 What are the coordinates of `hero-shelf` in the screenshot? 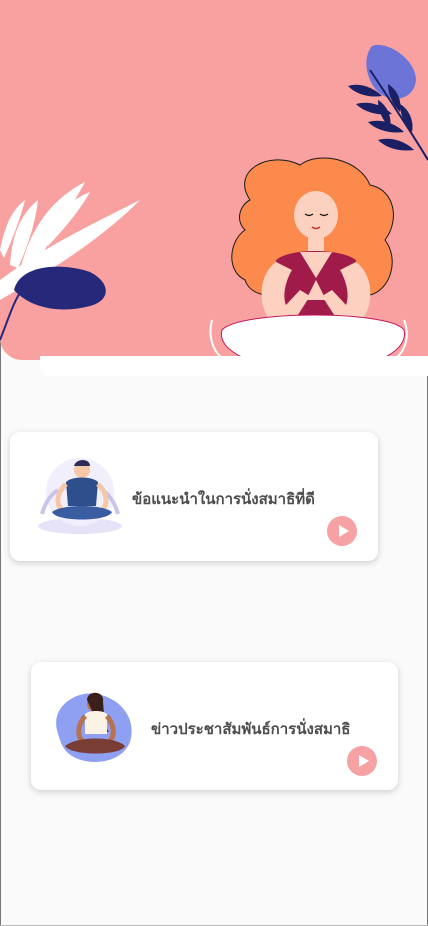 It's located at (234, 366).